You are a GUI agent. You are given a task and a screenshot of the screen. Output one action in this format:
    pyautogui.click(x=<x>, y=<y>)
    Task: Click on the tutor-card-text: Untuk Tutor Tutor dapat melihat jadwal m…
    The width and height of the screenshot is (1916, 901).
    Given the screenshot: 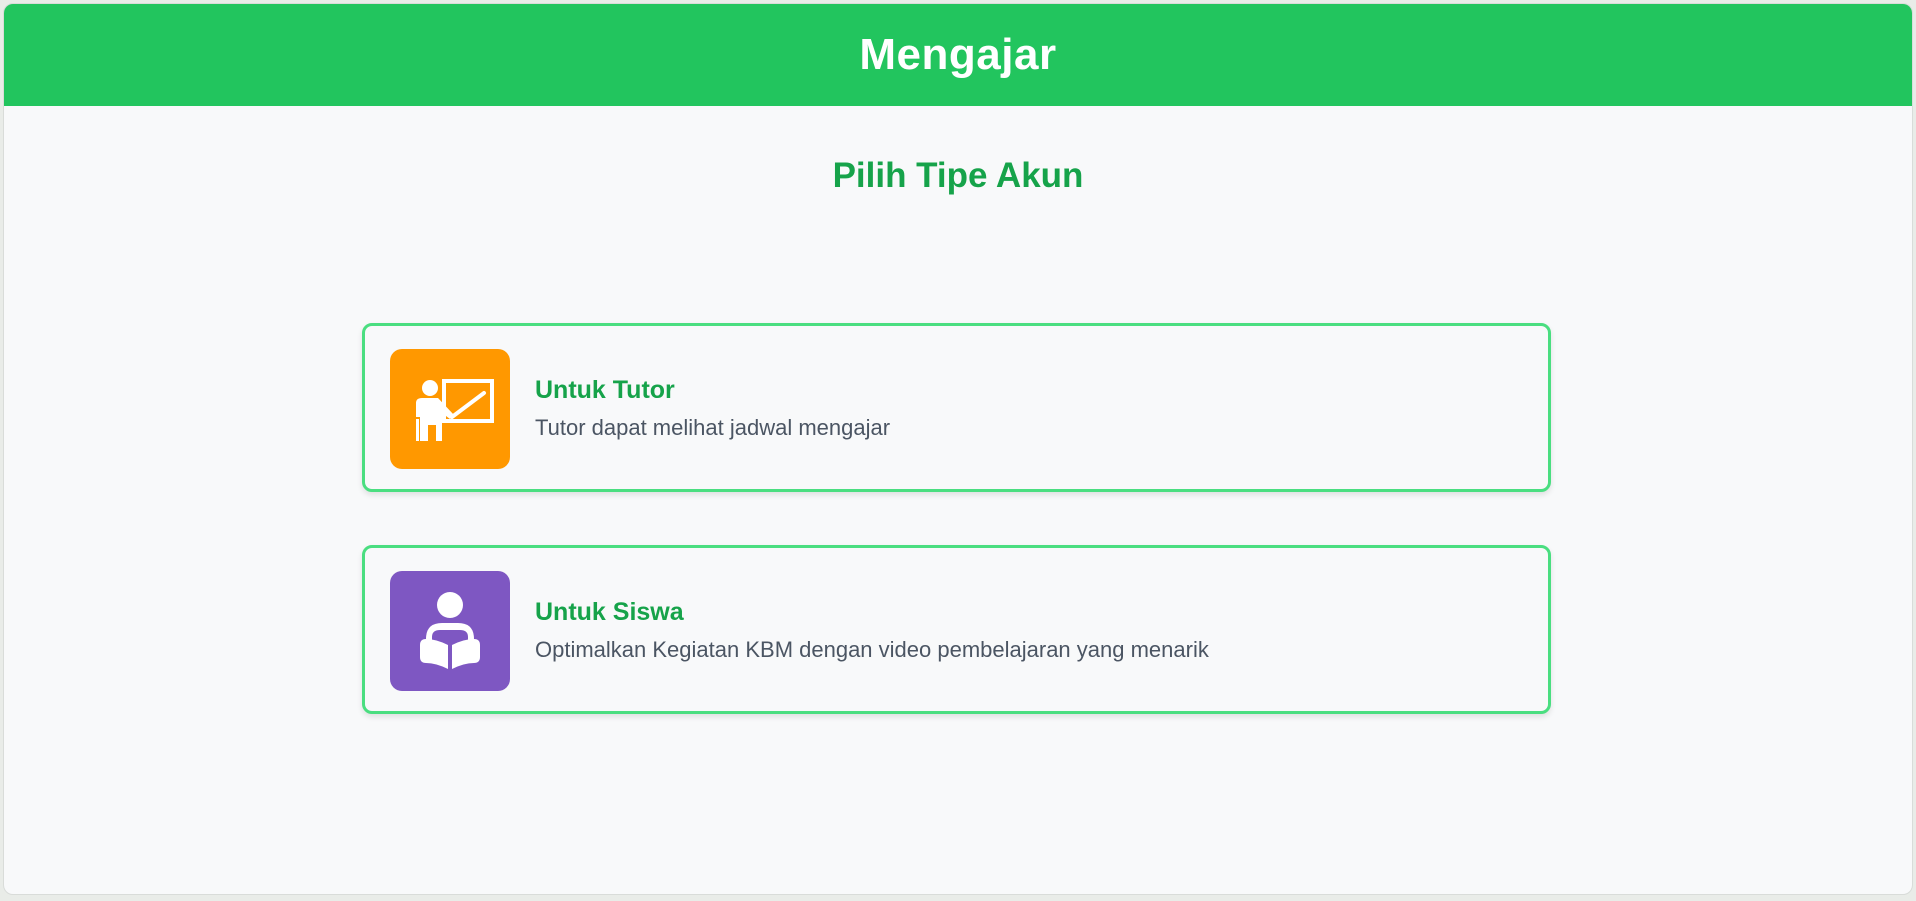 What is the action you would take?
    pyautogui.click(x=712, y=408)
    